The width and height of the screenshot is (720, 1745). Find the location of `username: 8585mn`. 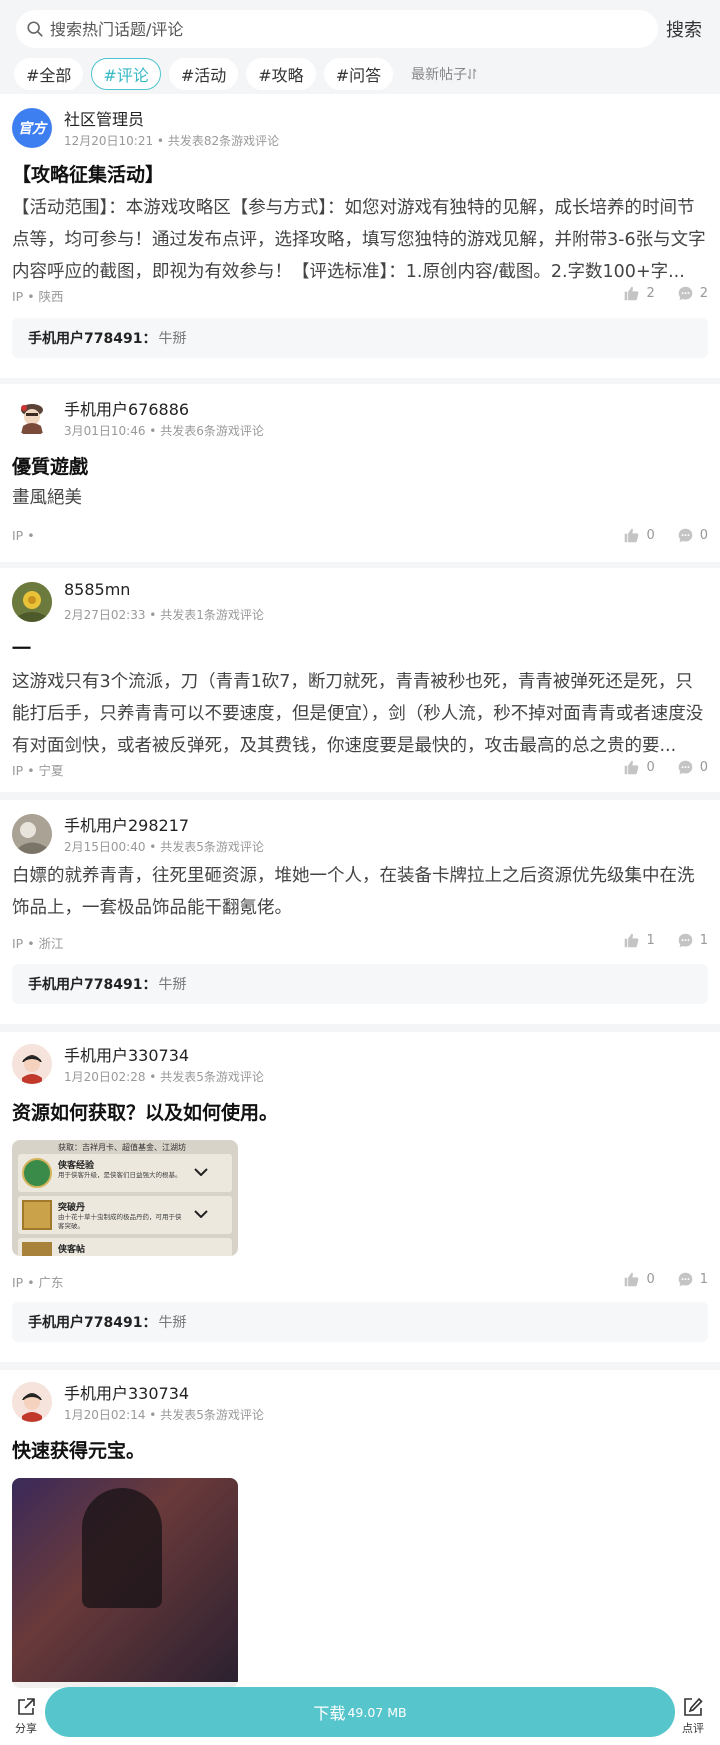

username: 8585mn is located at coordinates (97, 589).